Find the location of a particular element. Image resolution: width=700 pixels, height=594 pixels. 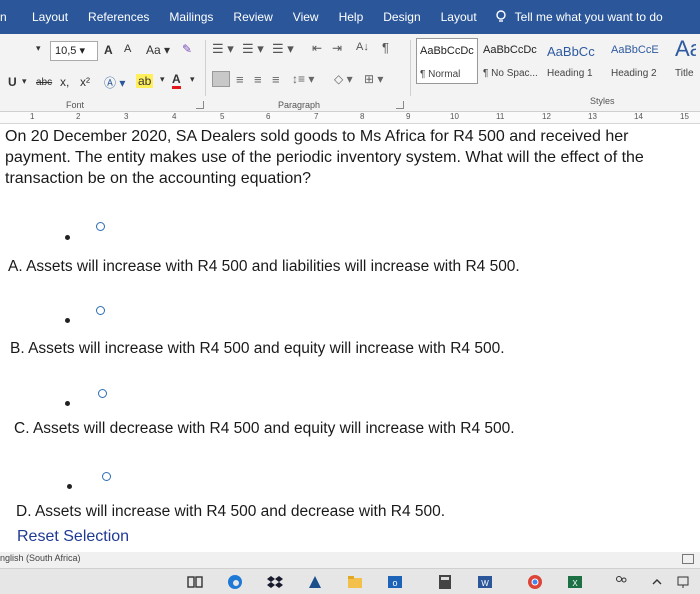

taskbar: o W X is located at coordinates (350, 581).